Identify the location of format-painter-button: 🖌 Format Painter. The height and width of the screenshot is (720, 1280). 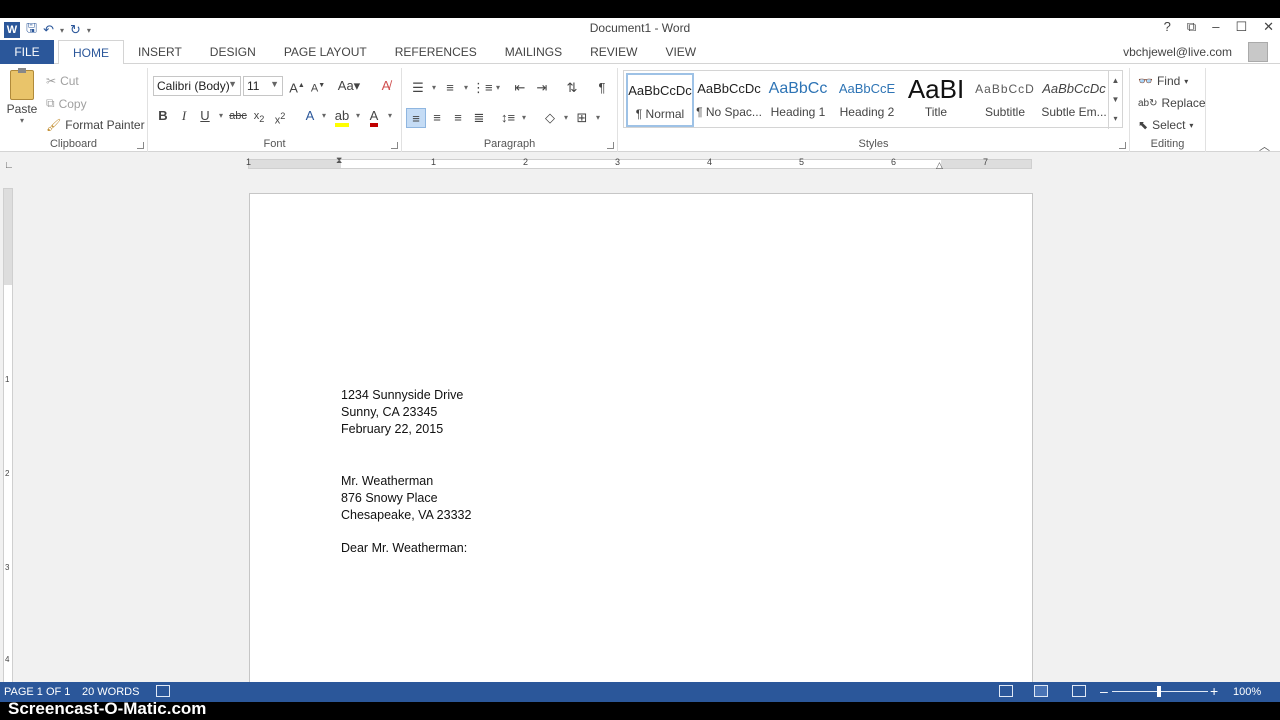
(95, 125).